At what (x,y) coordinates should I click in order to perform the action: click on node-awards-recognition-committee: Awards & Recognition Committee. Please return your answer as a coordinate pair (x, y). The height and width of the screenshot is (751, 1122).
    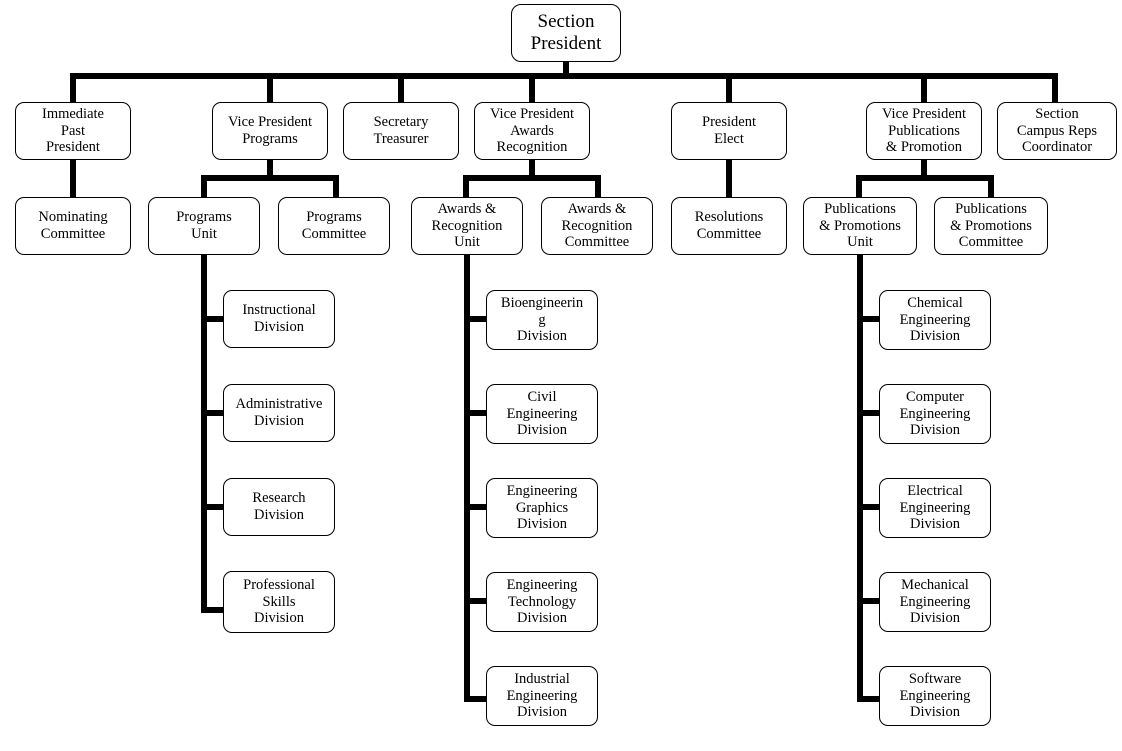
    Looking at the image, I should click on (597, 226).